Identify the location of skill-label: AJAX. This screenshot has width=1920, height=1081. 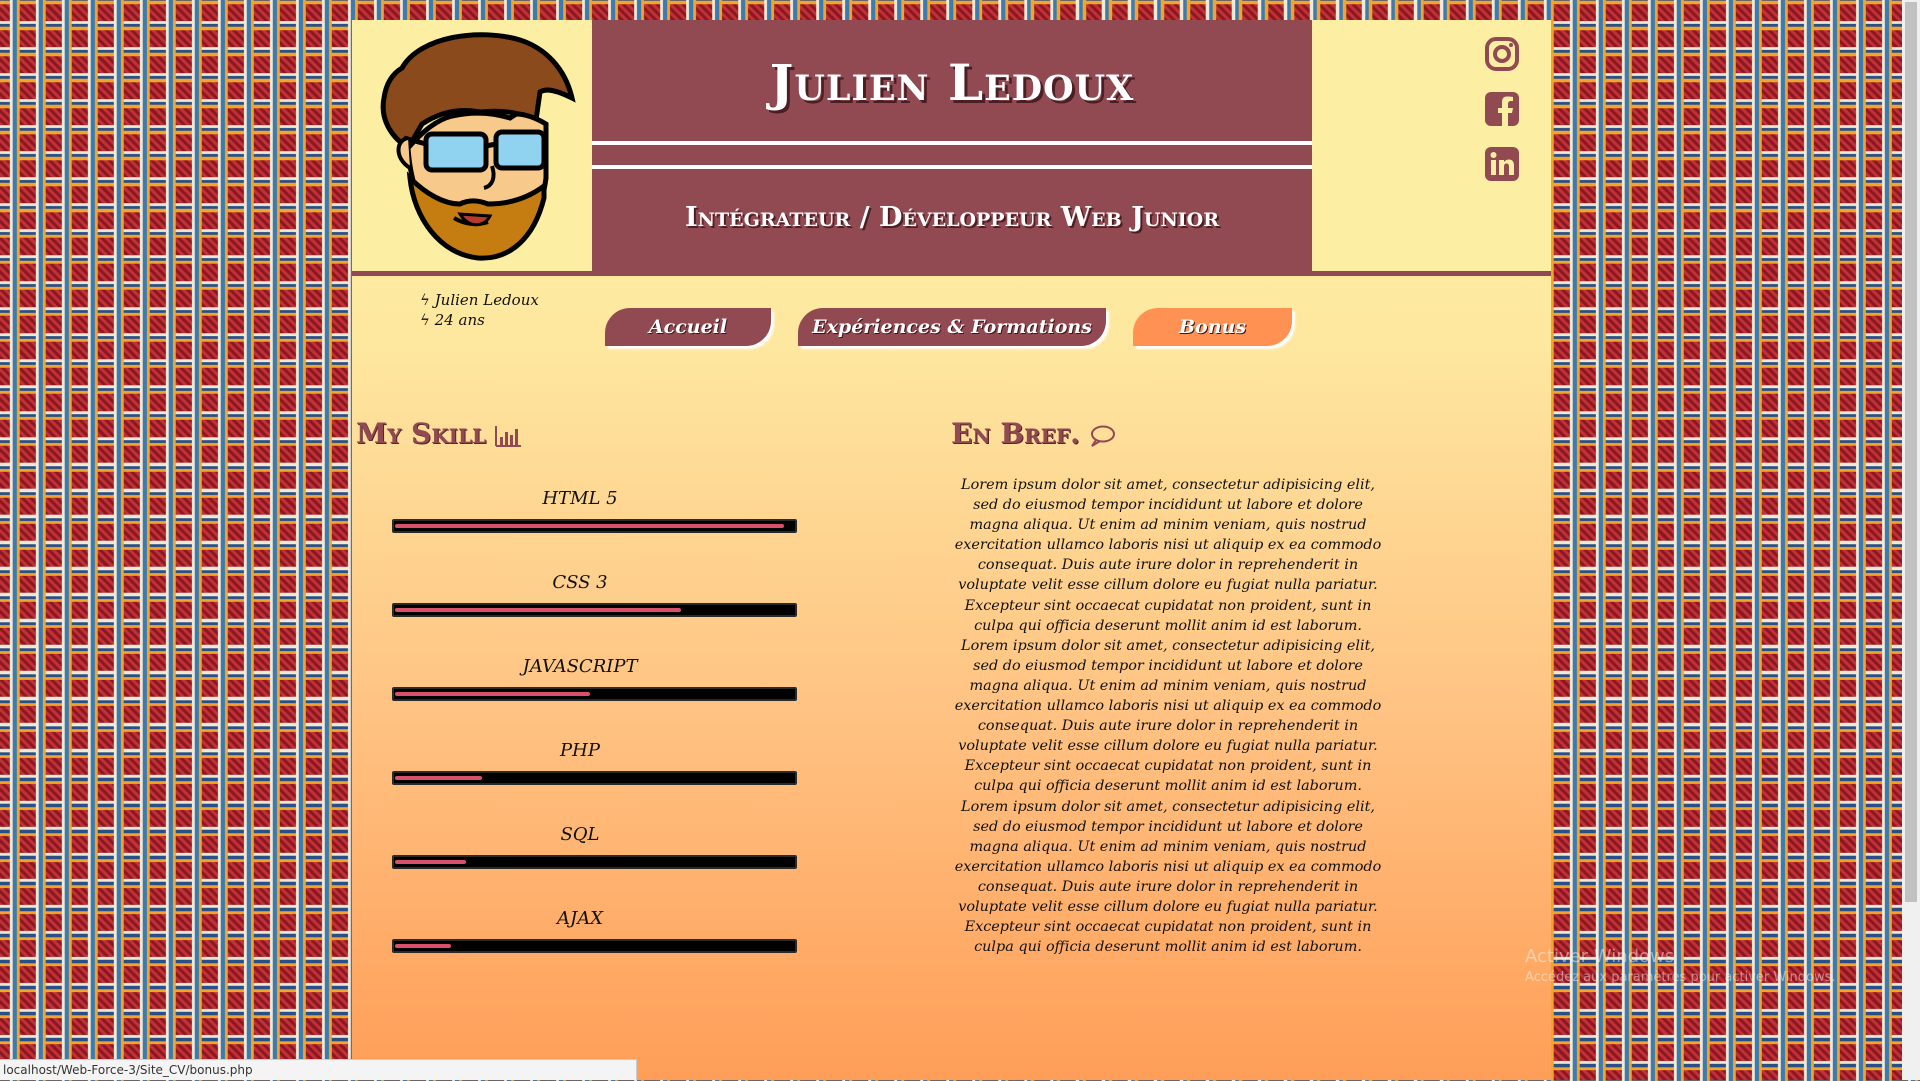
(580, 918).